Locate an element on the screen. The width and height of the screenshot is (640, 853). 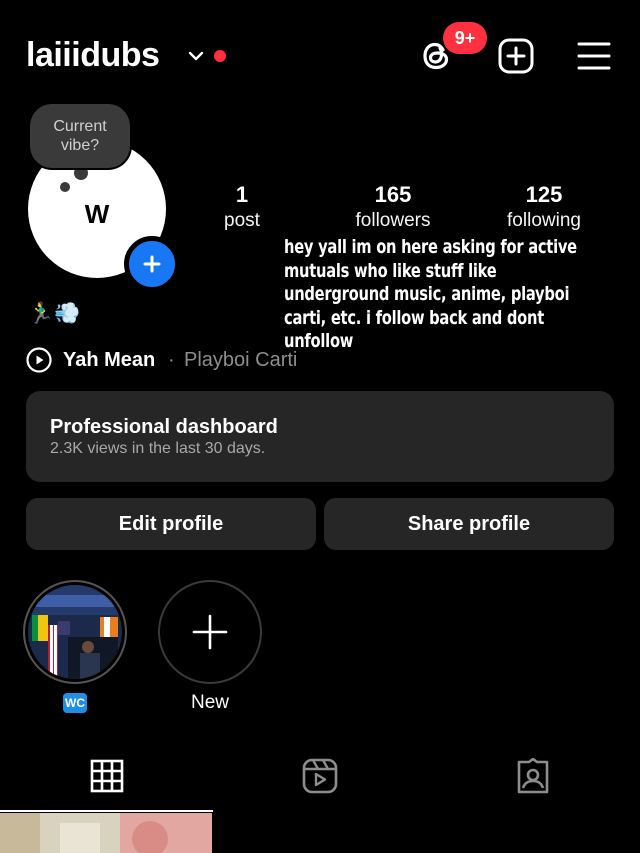
following-count: 125 following is located at coordinates (544, 208).